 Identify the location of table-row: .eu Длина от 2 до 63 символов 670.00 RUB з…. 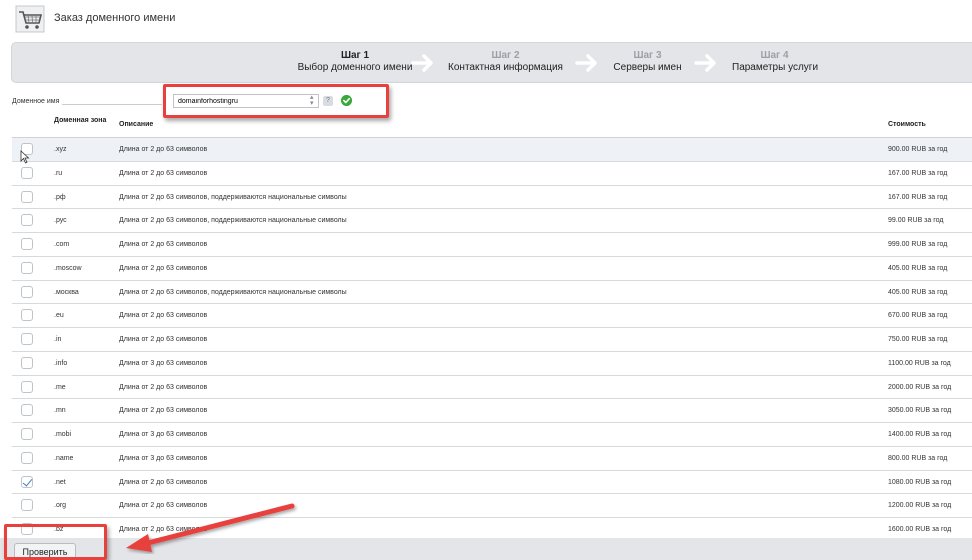
(492, 316).